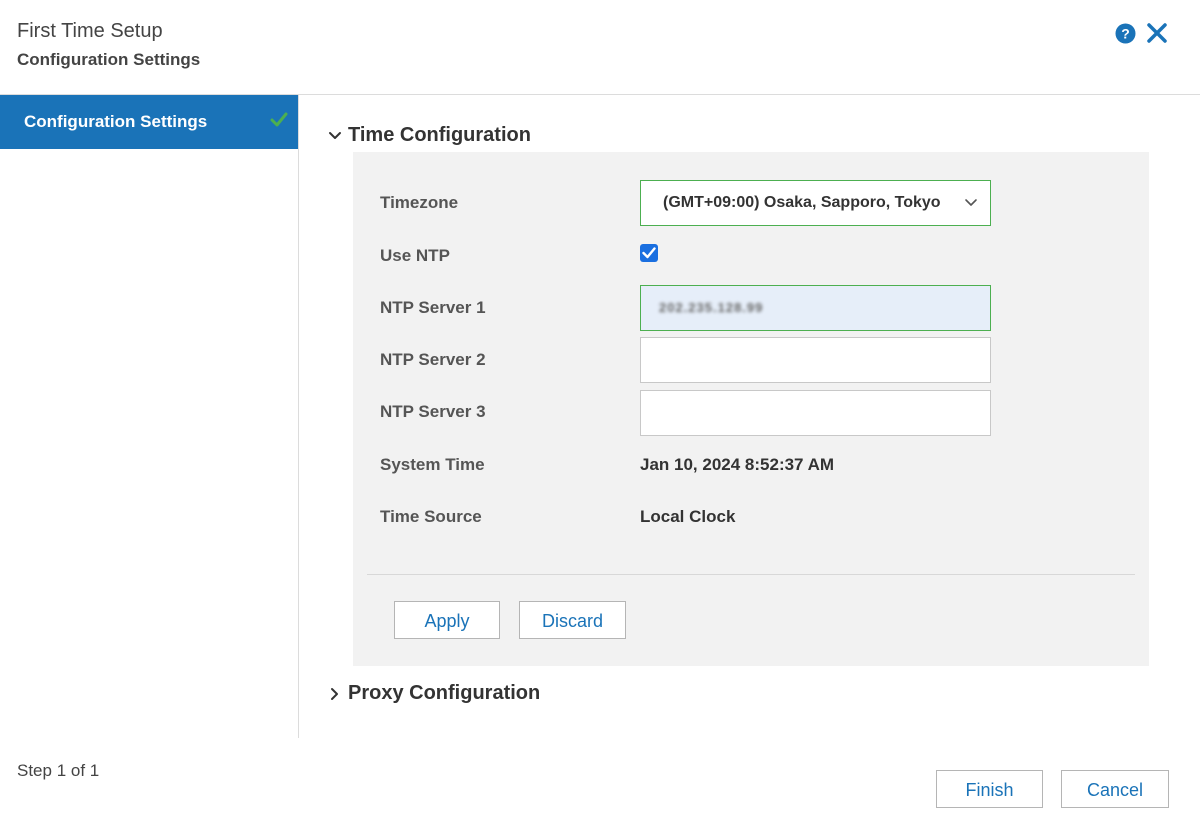 The width and height of the screenshot is (1200, 824). Describe the element at coordinates (802, 202) in the screenshot. I see `timezone-value: (GMT+09:00) Osaka, Sapporo, Tokyo` at that location.